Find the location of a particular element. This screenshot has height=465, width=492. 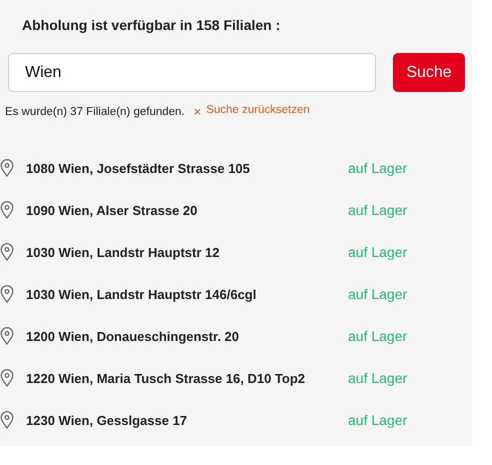

store-address: 1200 Wien, Donaueschingenstr. 20 is located at coordinates (133, 336).